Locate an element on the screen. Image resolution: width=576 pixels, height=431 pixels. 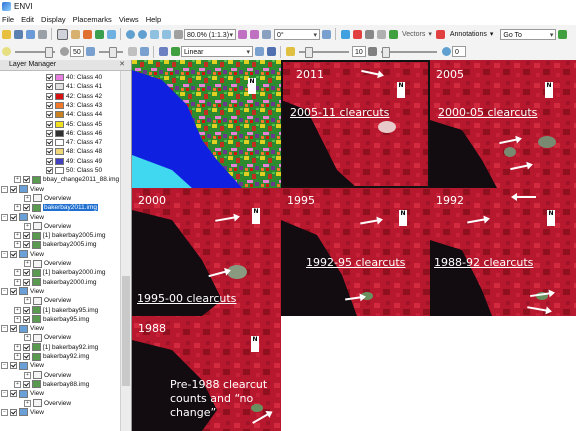
zoom-fixed-out-icon is located at coordinates (166, 34).